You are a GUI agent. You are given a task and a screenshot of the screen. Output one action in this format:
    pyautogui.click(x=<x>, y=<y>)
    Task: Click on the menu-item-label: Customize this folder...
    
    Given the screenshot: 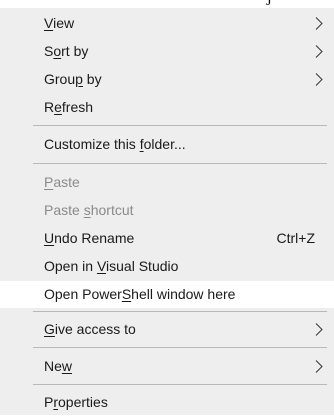 What is the action you would take?
    pyautogui.click(x=115, y=144)
    